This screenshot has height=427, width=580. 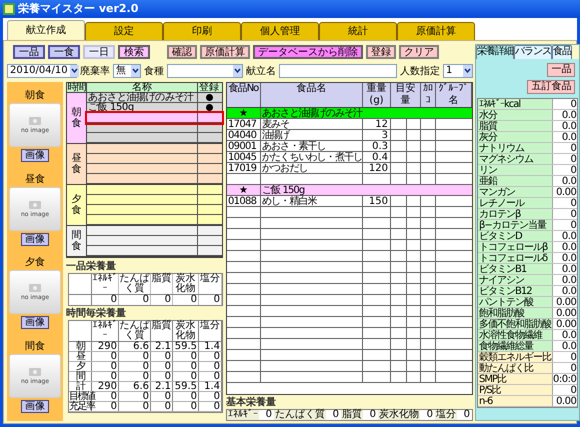 What do you see at coordinates (551, 87) in the screenshot?
I see `panel-button: 五訂食品` at bounding box center [551, 87].